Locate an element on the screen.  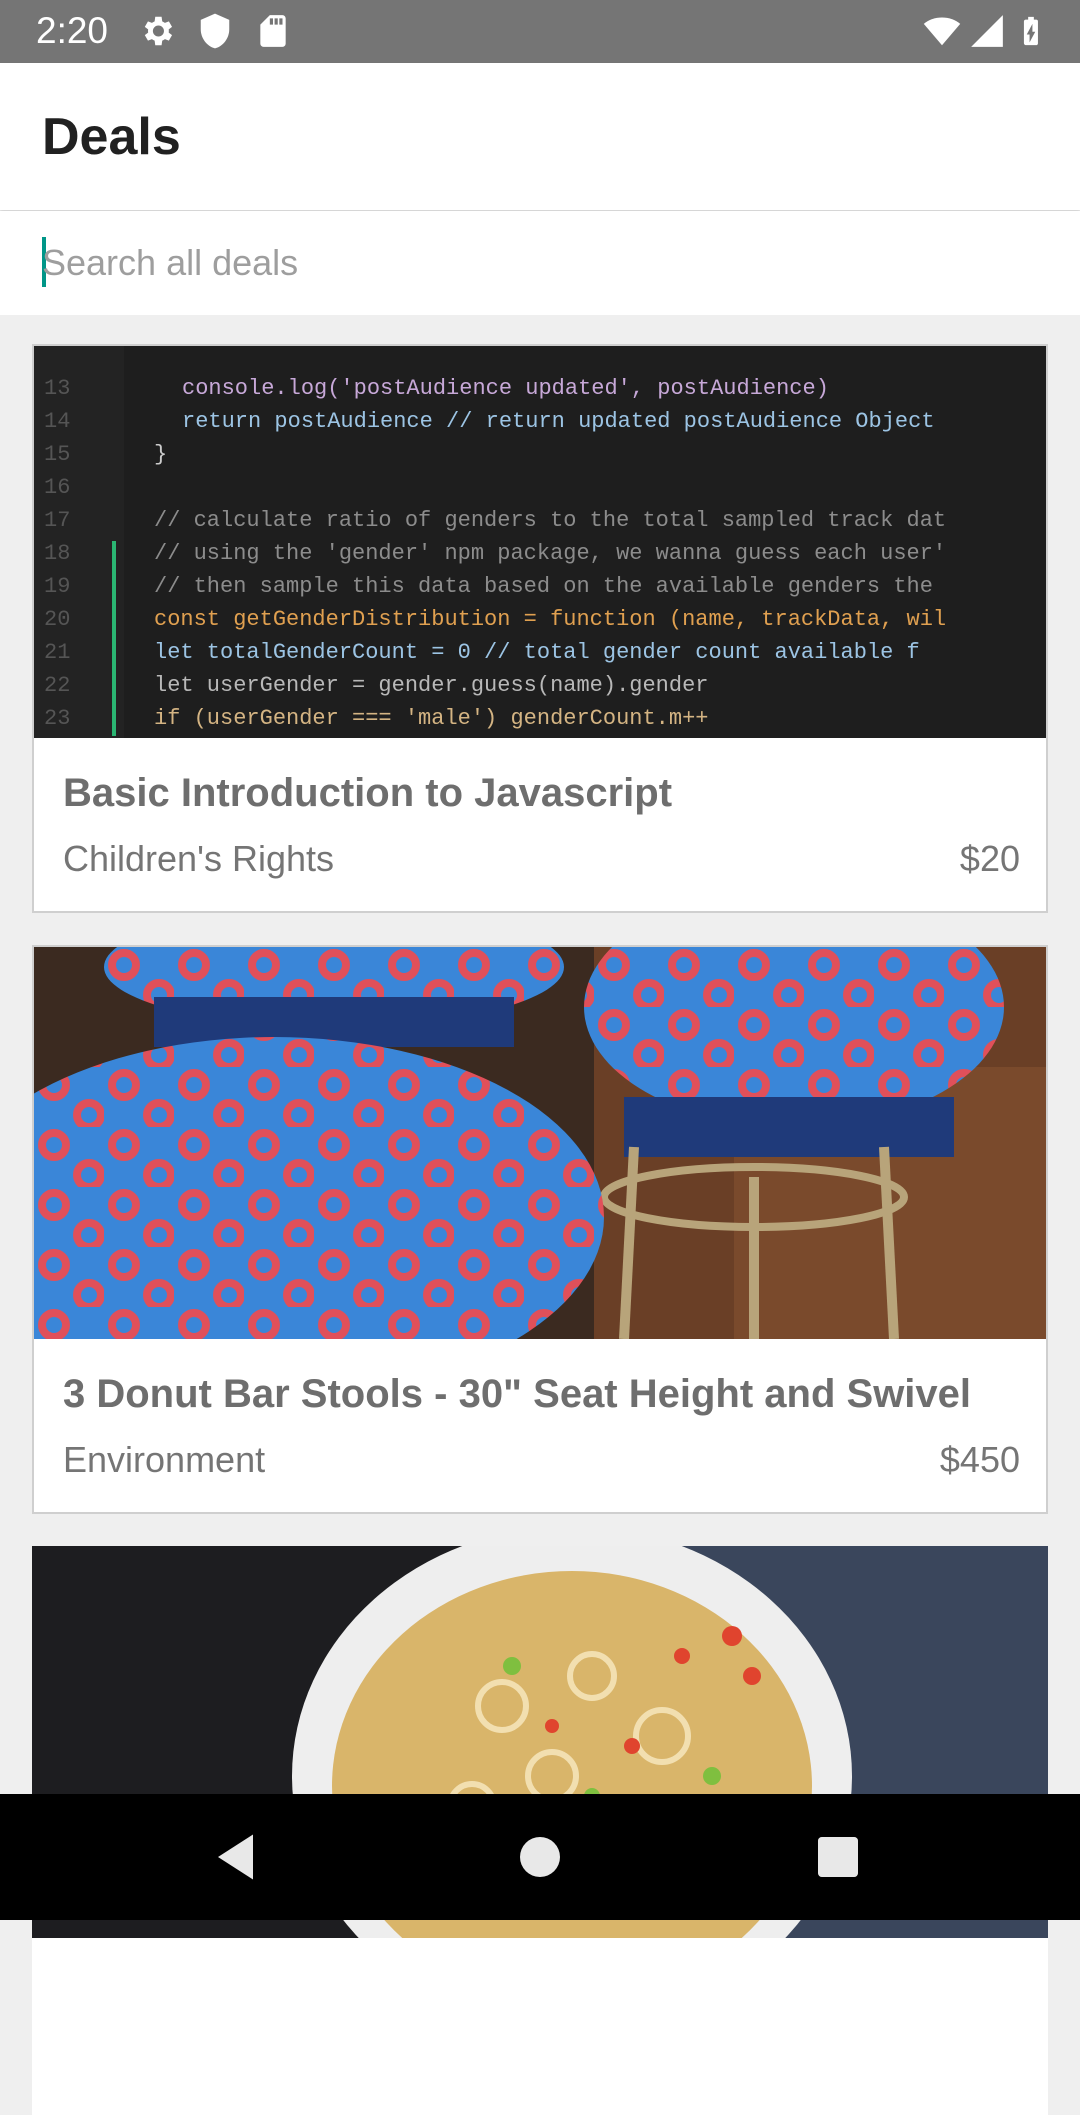
svg-text: 22 is located at coordinates (57, 685).